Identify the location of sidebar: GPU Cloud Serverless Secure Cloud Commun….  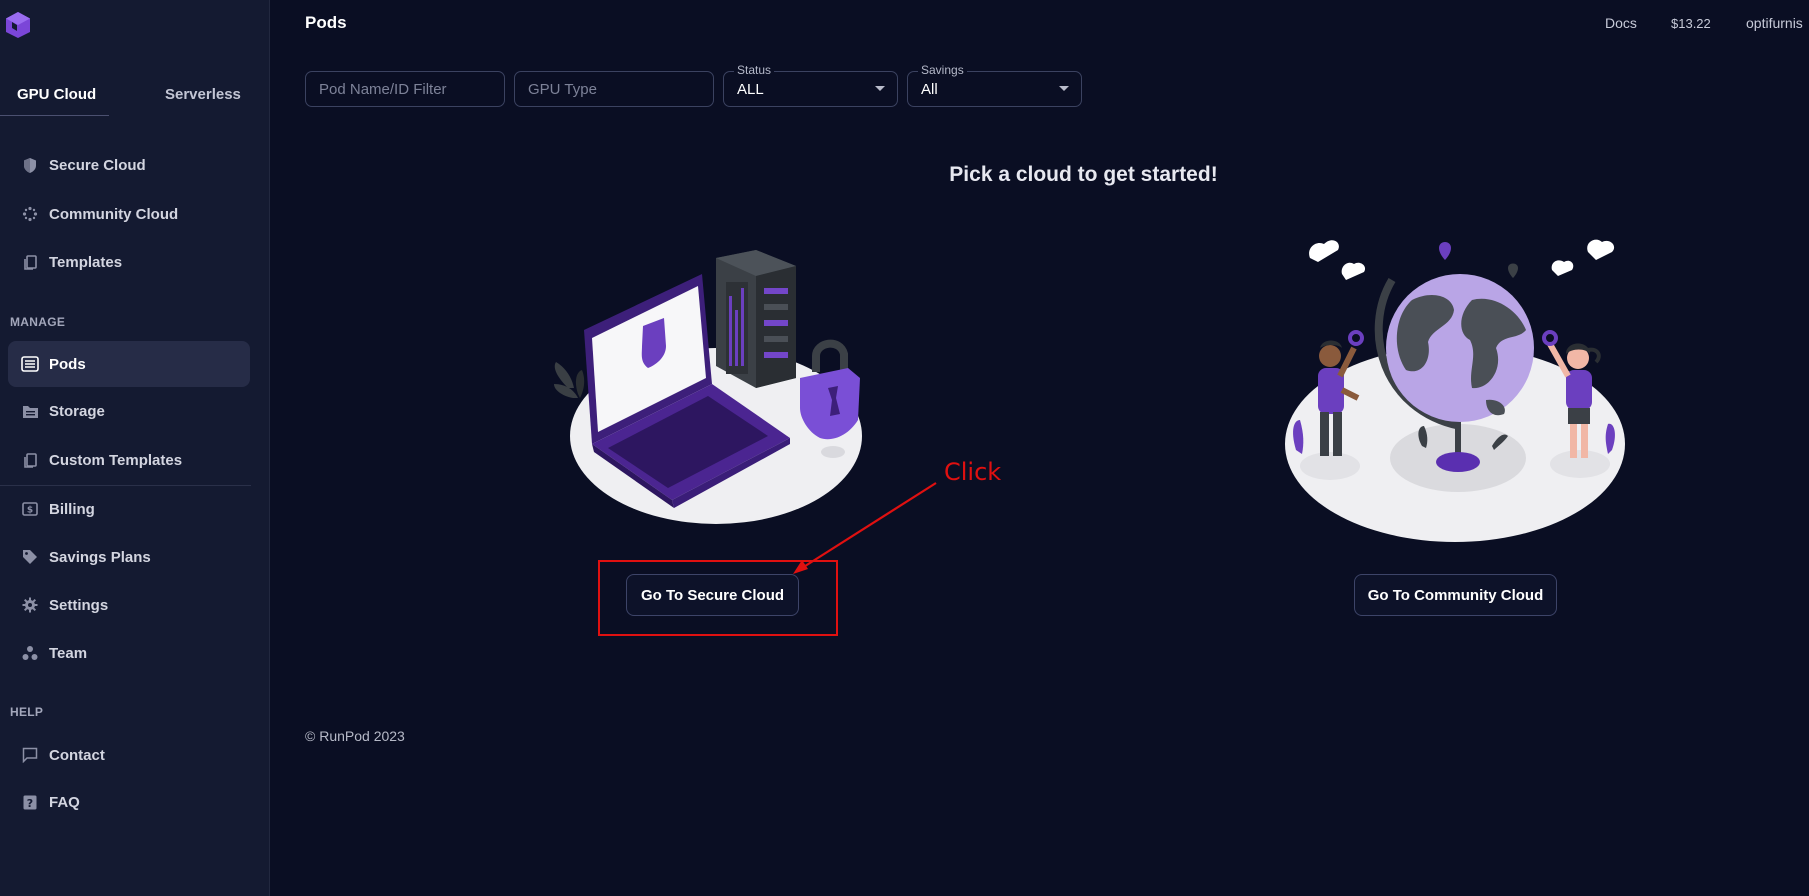
(135, 448).